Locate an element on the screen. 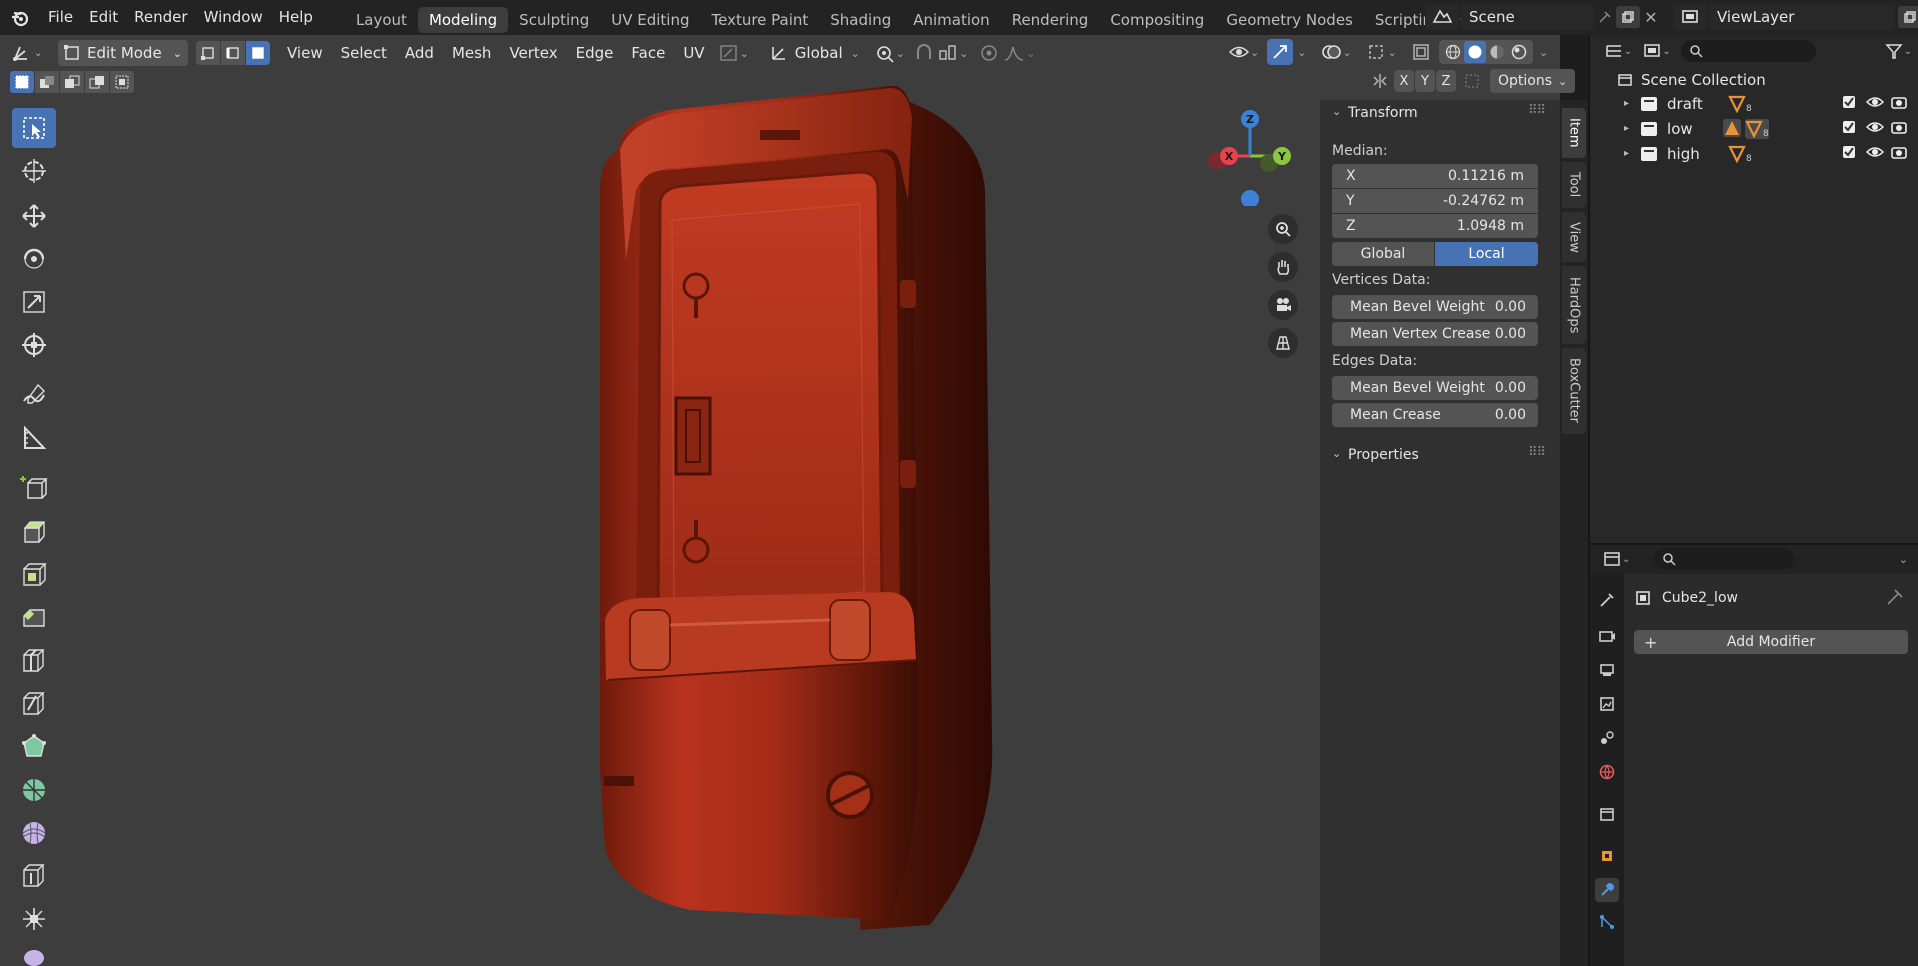 The image size is (1918, 966). vertex-select-icon is located at coordinates (208, 53).